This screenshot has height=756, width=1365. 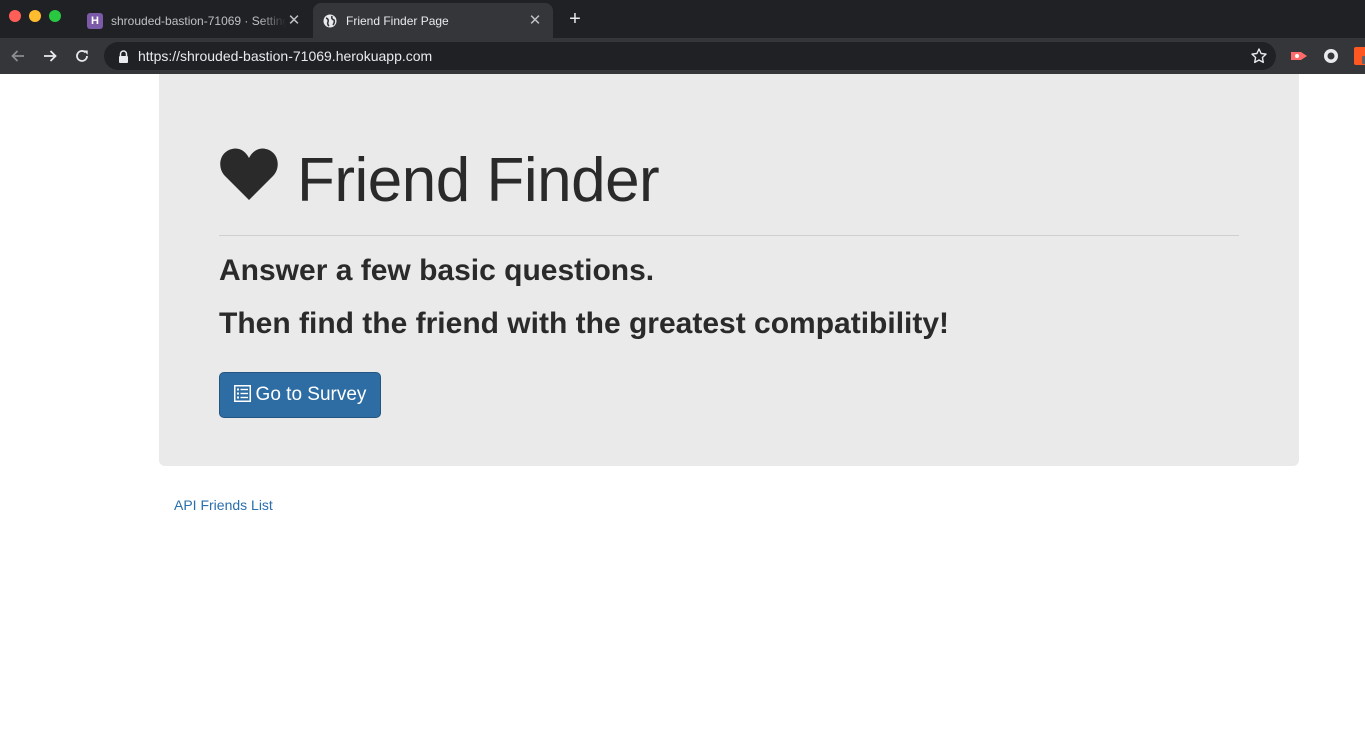 I want to click on go-to-survey-button: Go to Survey, so click(x=300, y=395).